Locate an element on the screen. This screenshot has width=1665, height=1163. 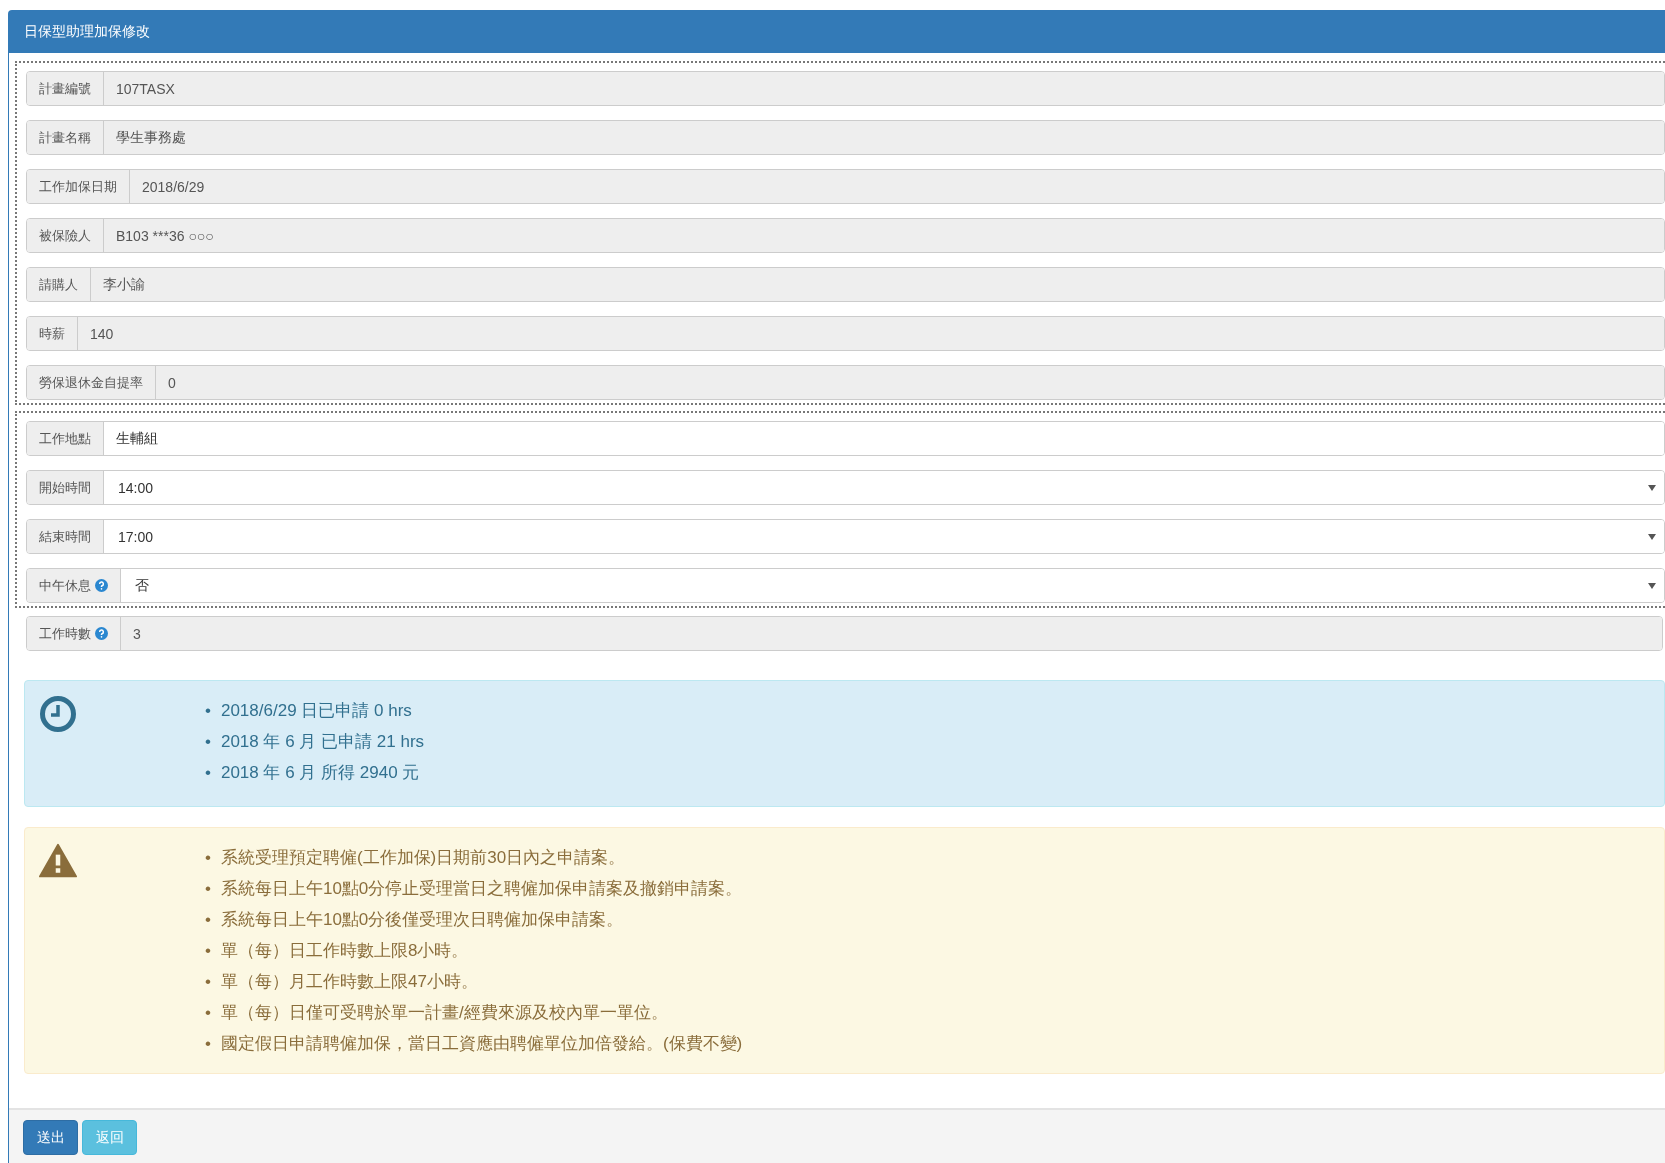
submit-button: 送出 is located at coordinates (50, 1137).